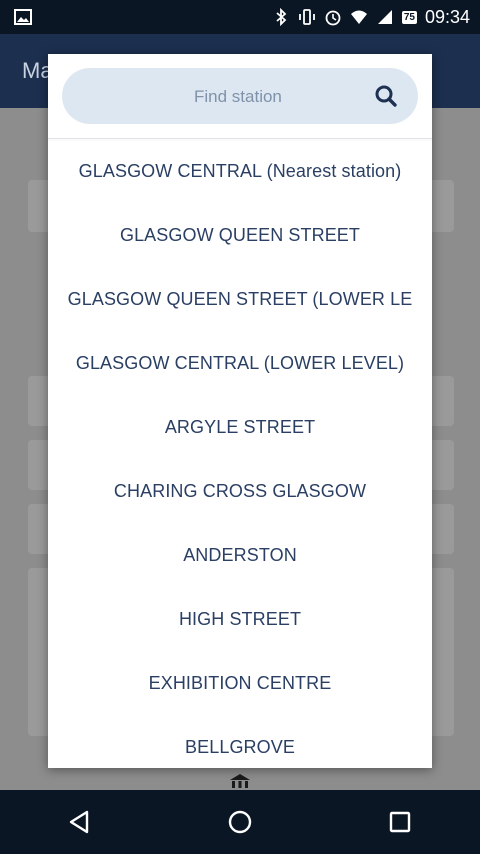  I want to click on station-item: ARGYLE STREET, so click(240, 427).